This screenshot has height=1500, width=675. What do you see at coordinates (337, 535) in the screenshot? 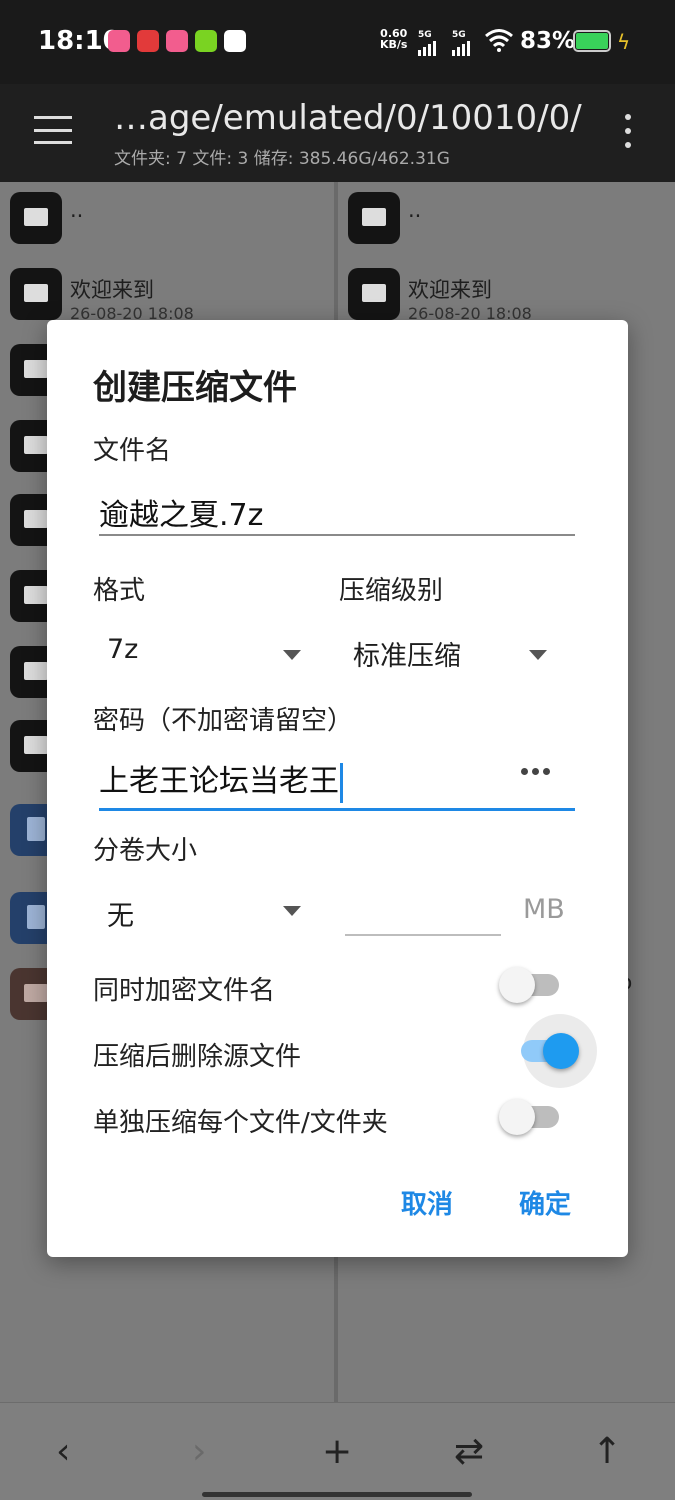
I see `filename-underline` at bounding box center [337, 535].